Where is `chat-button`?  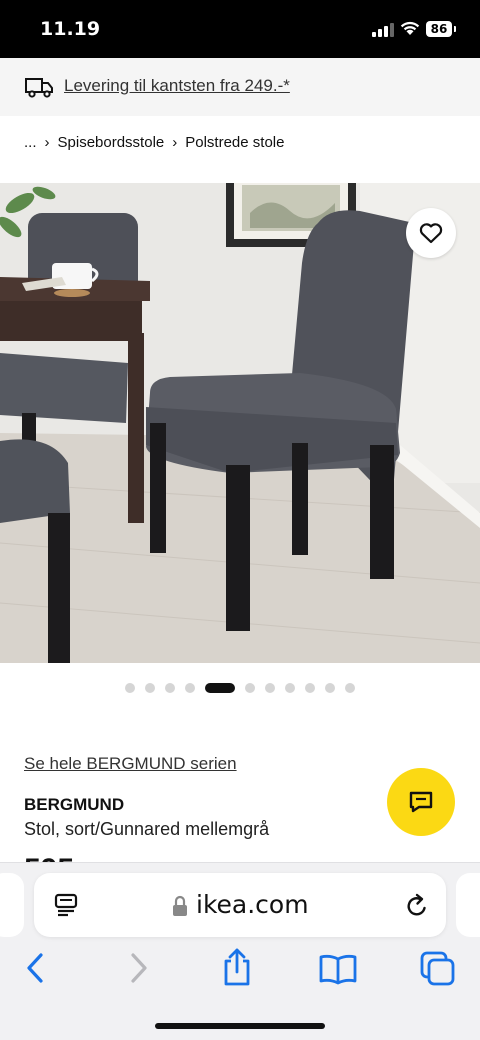 chat-button is located at coordinates (421, 802).